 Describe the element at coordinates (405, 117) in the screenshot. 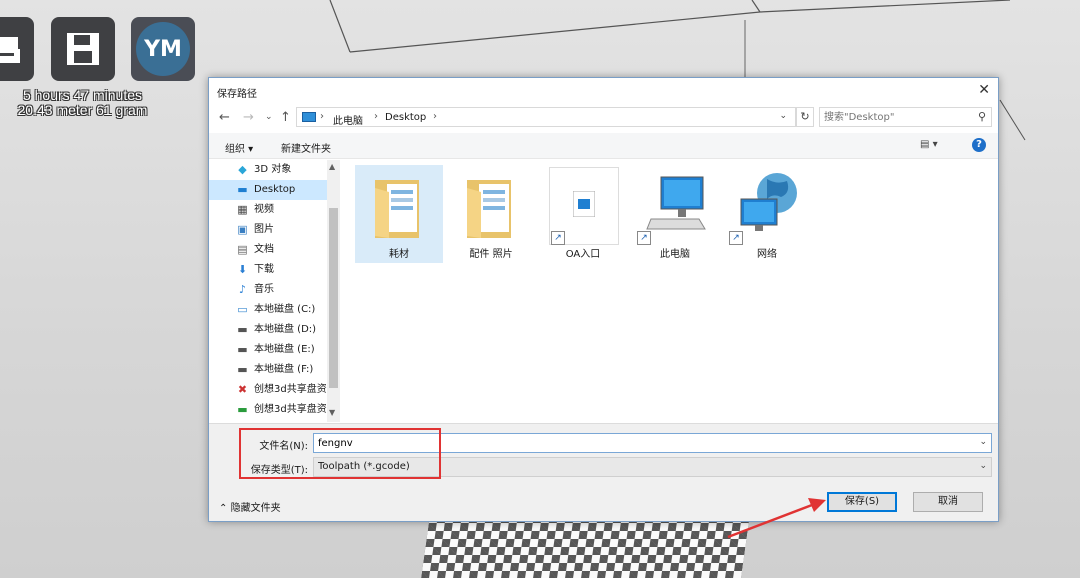

I see `breadcrumb-desktop: Desktop` at that location.